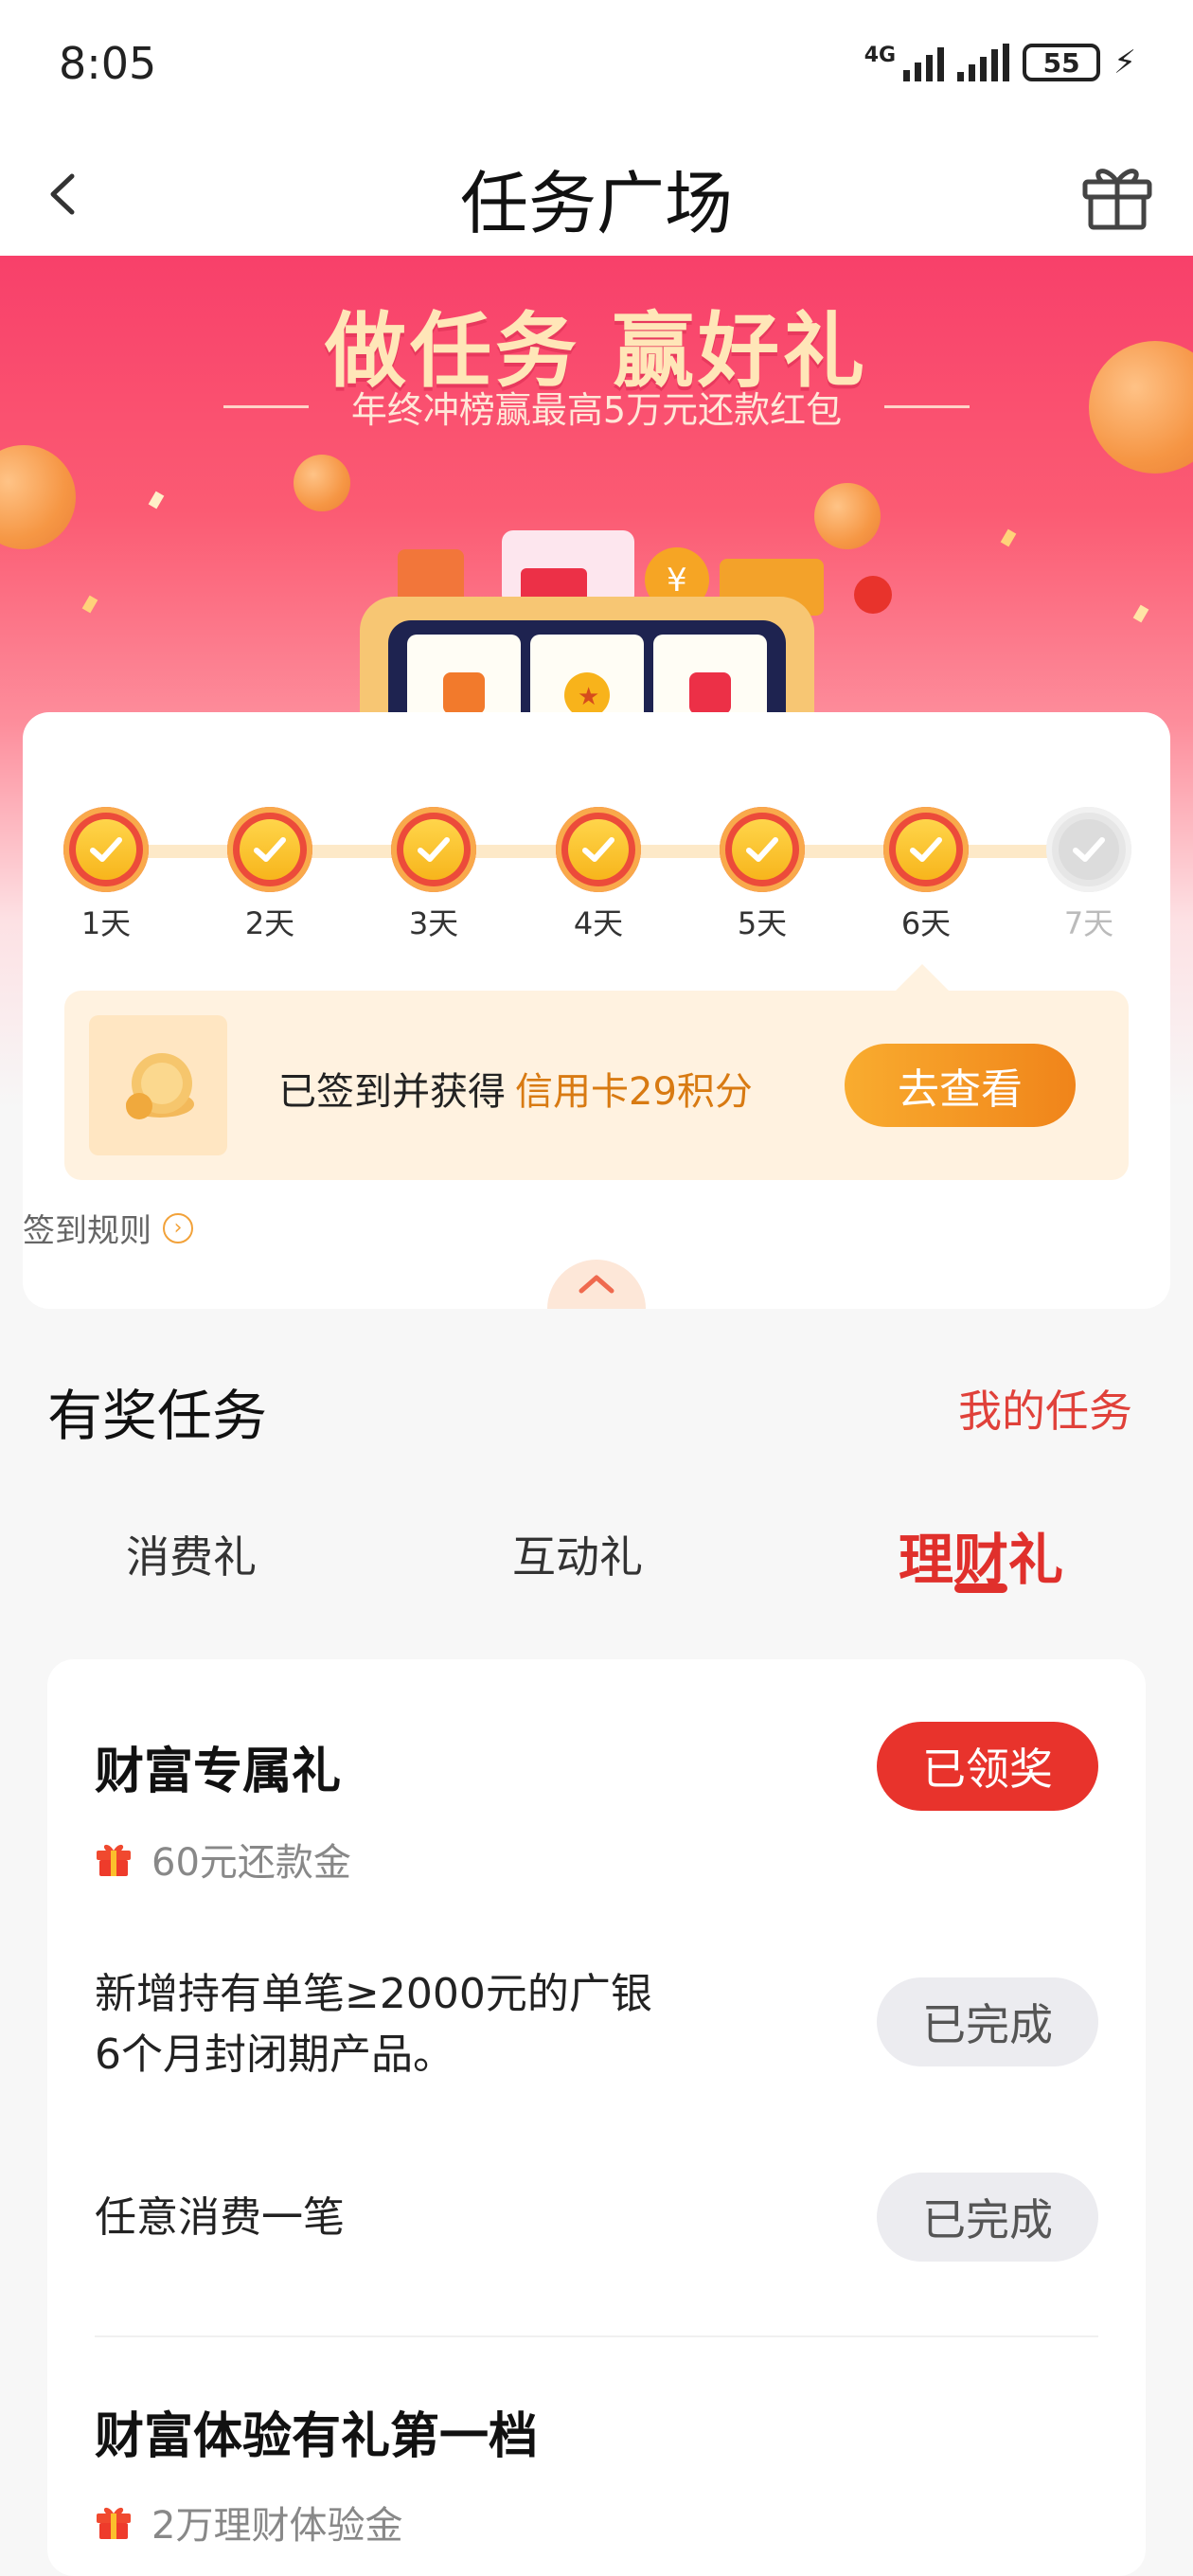 The width and height of the screenshot is (1193, 2576). I want to click on checkin-day-label: 6天, so click(926, 923).